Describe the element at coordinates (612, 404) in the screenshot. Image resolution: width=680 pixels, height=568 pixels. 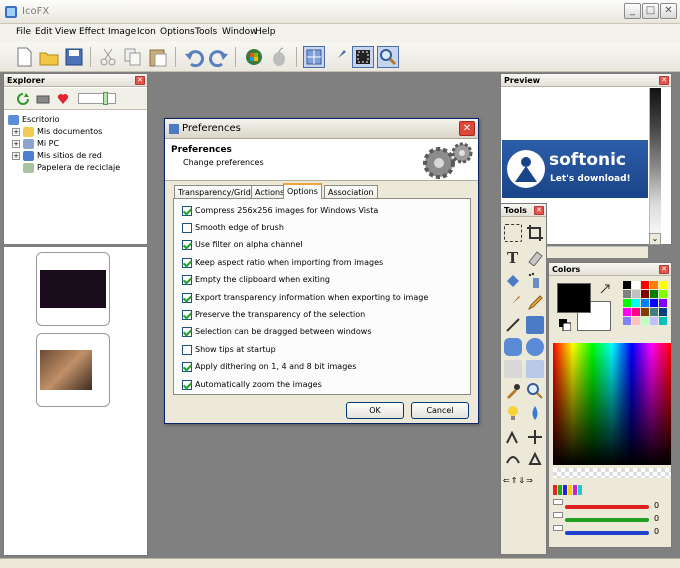
I see `color-spectrum` at that location.